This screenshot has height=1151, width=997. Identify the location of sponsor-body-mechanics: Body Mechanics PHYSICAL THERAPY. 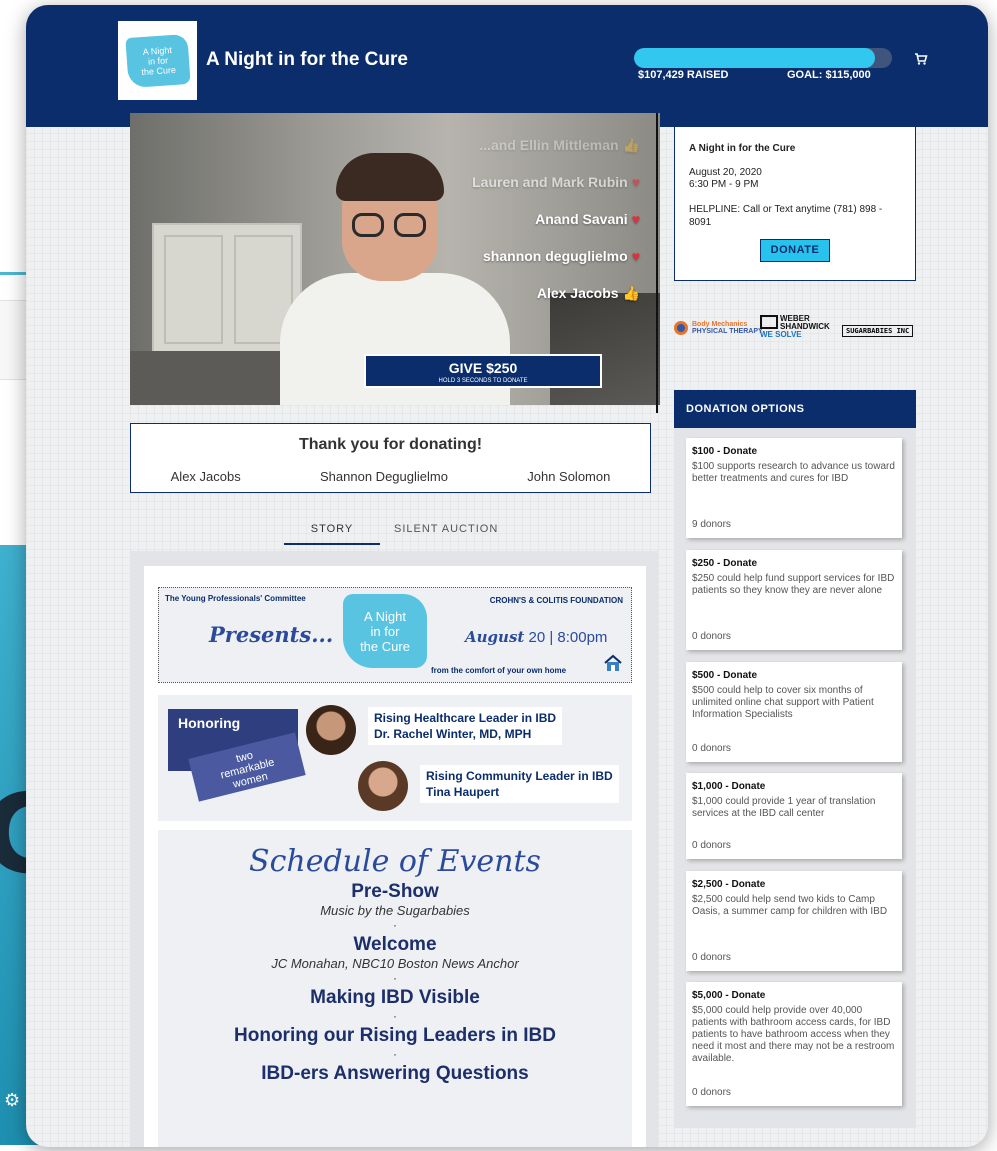
(718, 328).